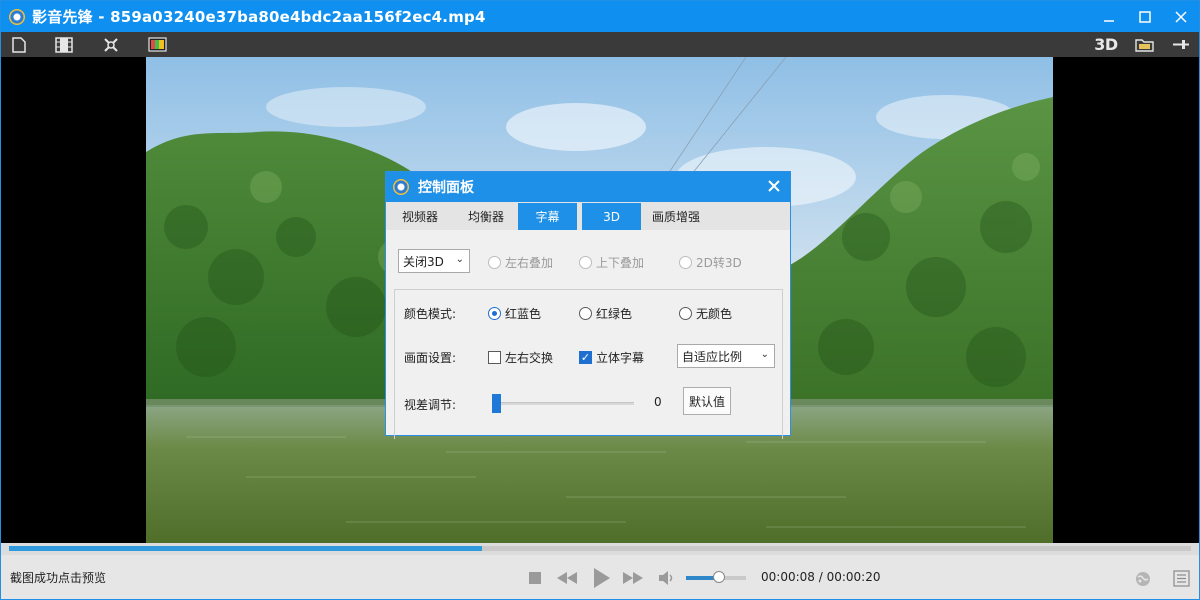 The image size is (1200, 600). What do you see at coordinates (658, 402) in the screenshot?
I see `parallax-value: 0` at bounding box center [658, 402].